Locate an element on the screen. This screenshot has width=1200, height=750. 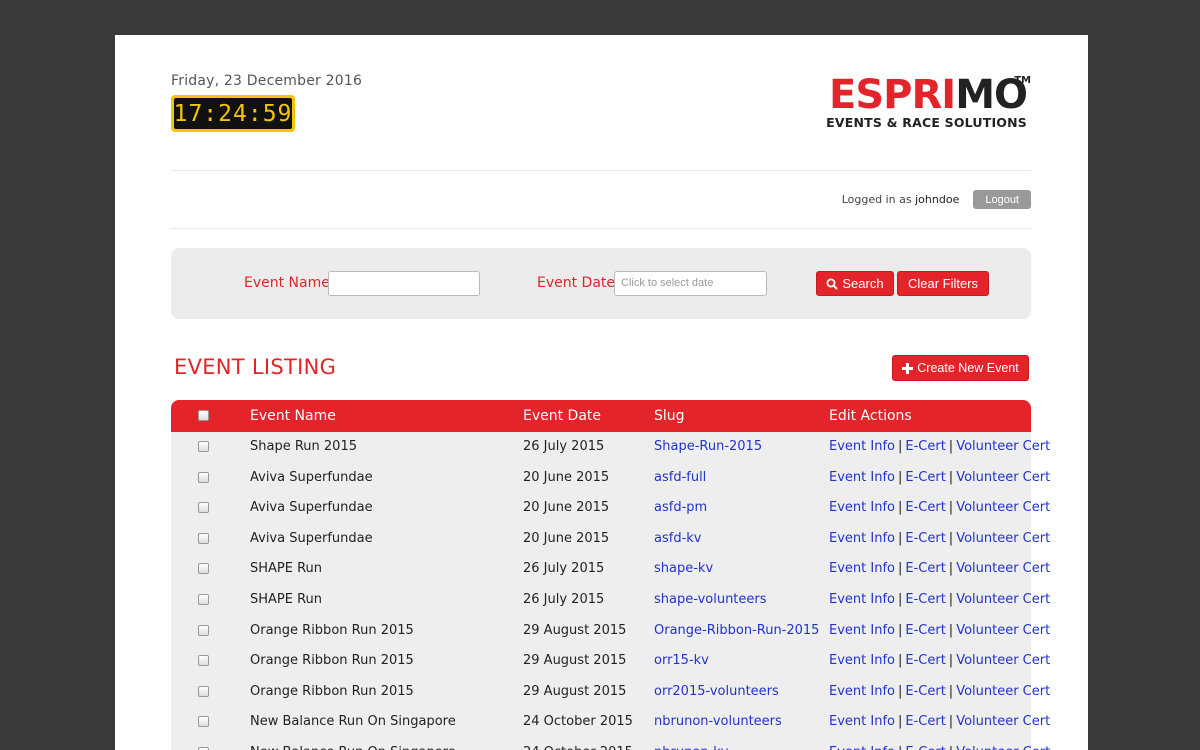
slug-link: orr2015-volunteers is located at coordinates (716, 691).